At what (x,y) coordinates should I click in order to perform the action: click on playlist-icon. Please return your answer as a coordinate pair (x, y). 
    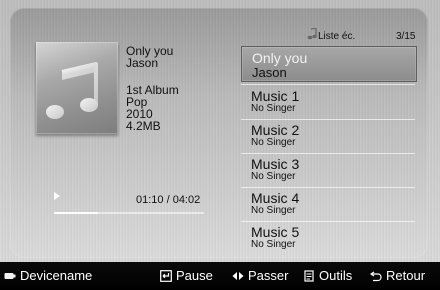
    Looking at the image, I should click on (312, 34).